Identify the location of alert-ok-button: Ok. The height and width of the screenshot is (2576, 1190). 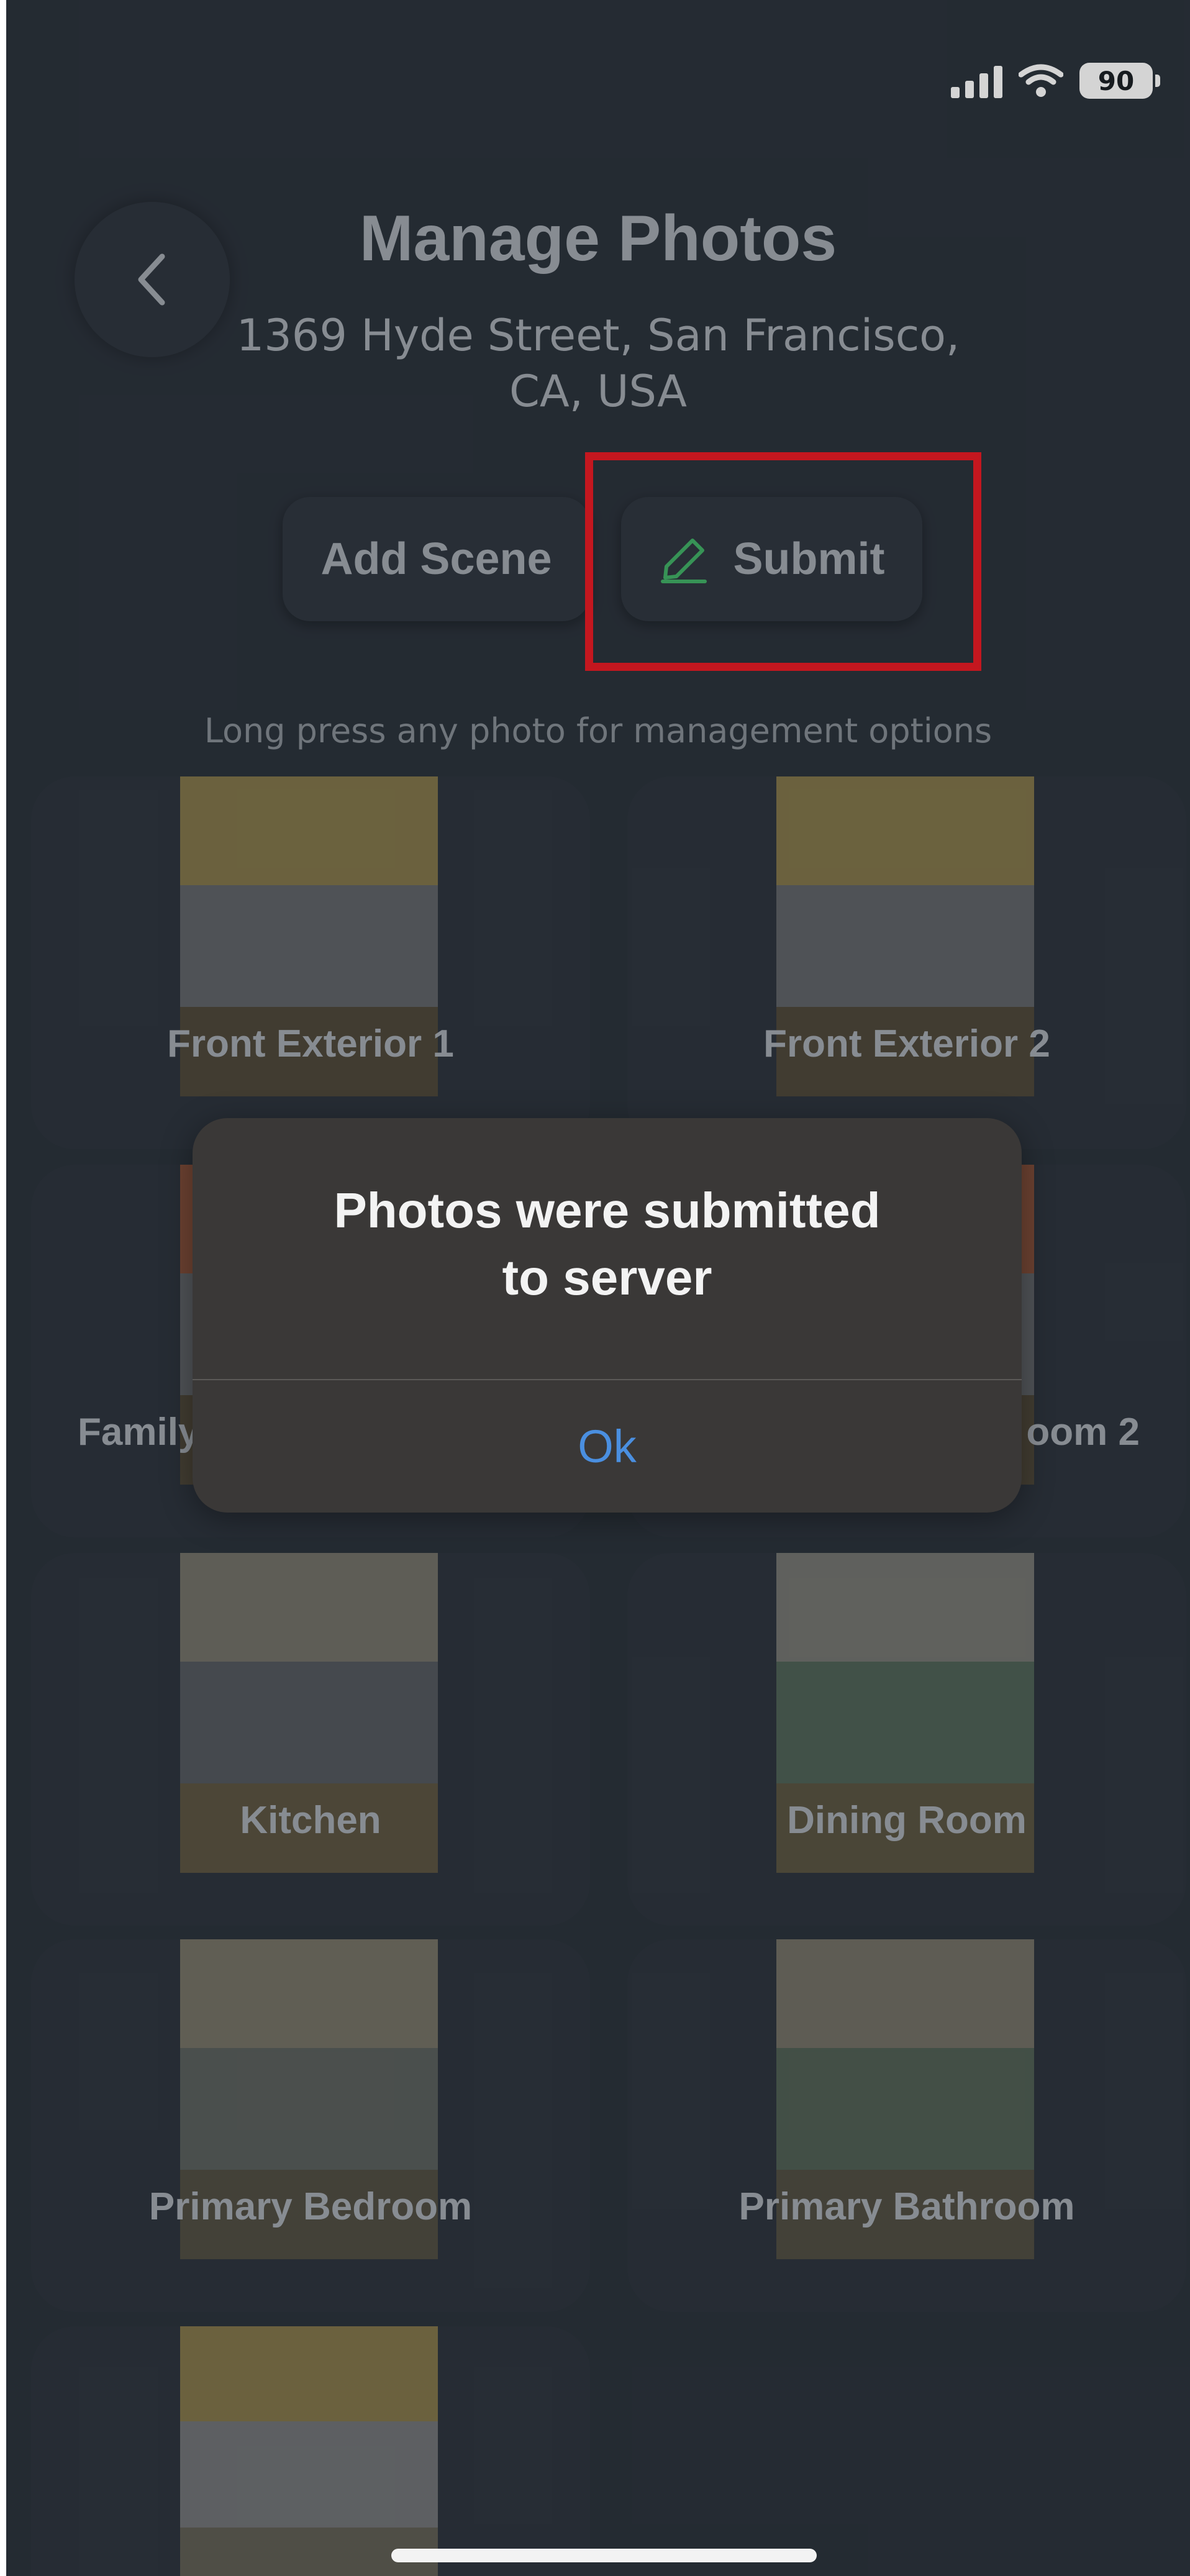
(607, 1446).